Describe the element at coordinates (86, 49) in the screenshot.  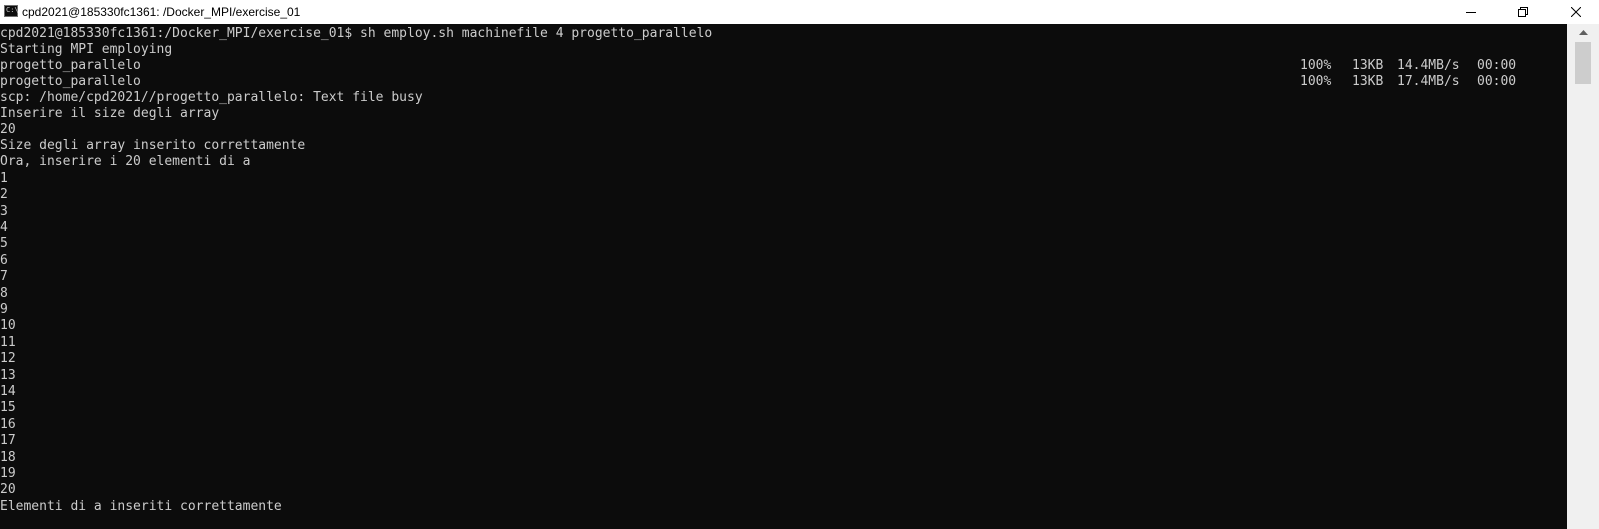
I see `terminal-line: Starting MPI employing` at that location.